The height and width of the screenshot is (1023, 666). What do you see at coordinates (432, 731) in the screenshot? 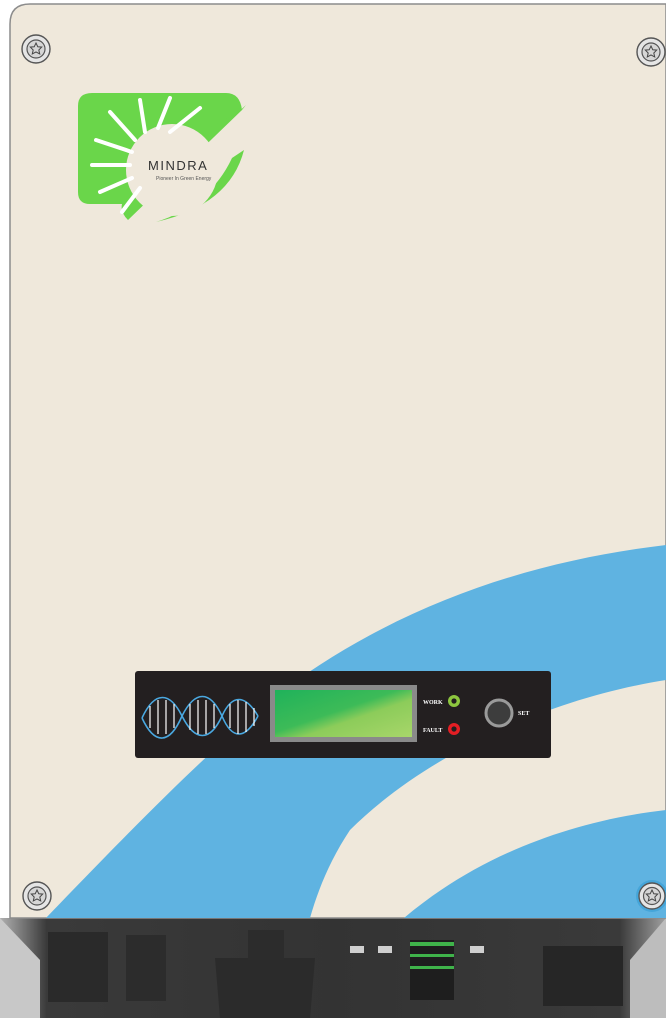
I see `fault-label: FAULT` at bounding box center [432, 731].